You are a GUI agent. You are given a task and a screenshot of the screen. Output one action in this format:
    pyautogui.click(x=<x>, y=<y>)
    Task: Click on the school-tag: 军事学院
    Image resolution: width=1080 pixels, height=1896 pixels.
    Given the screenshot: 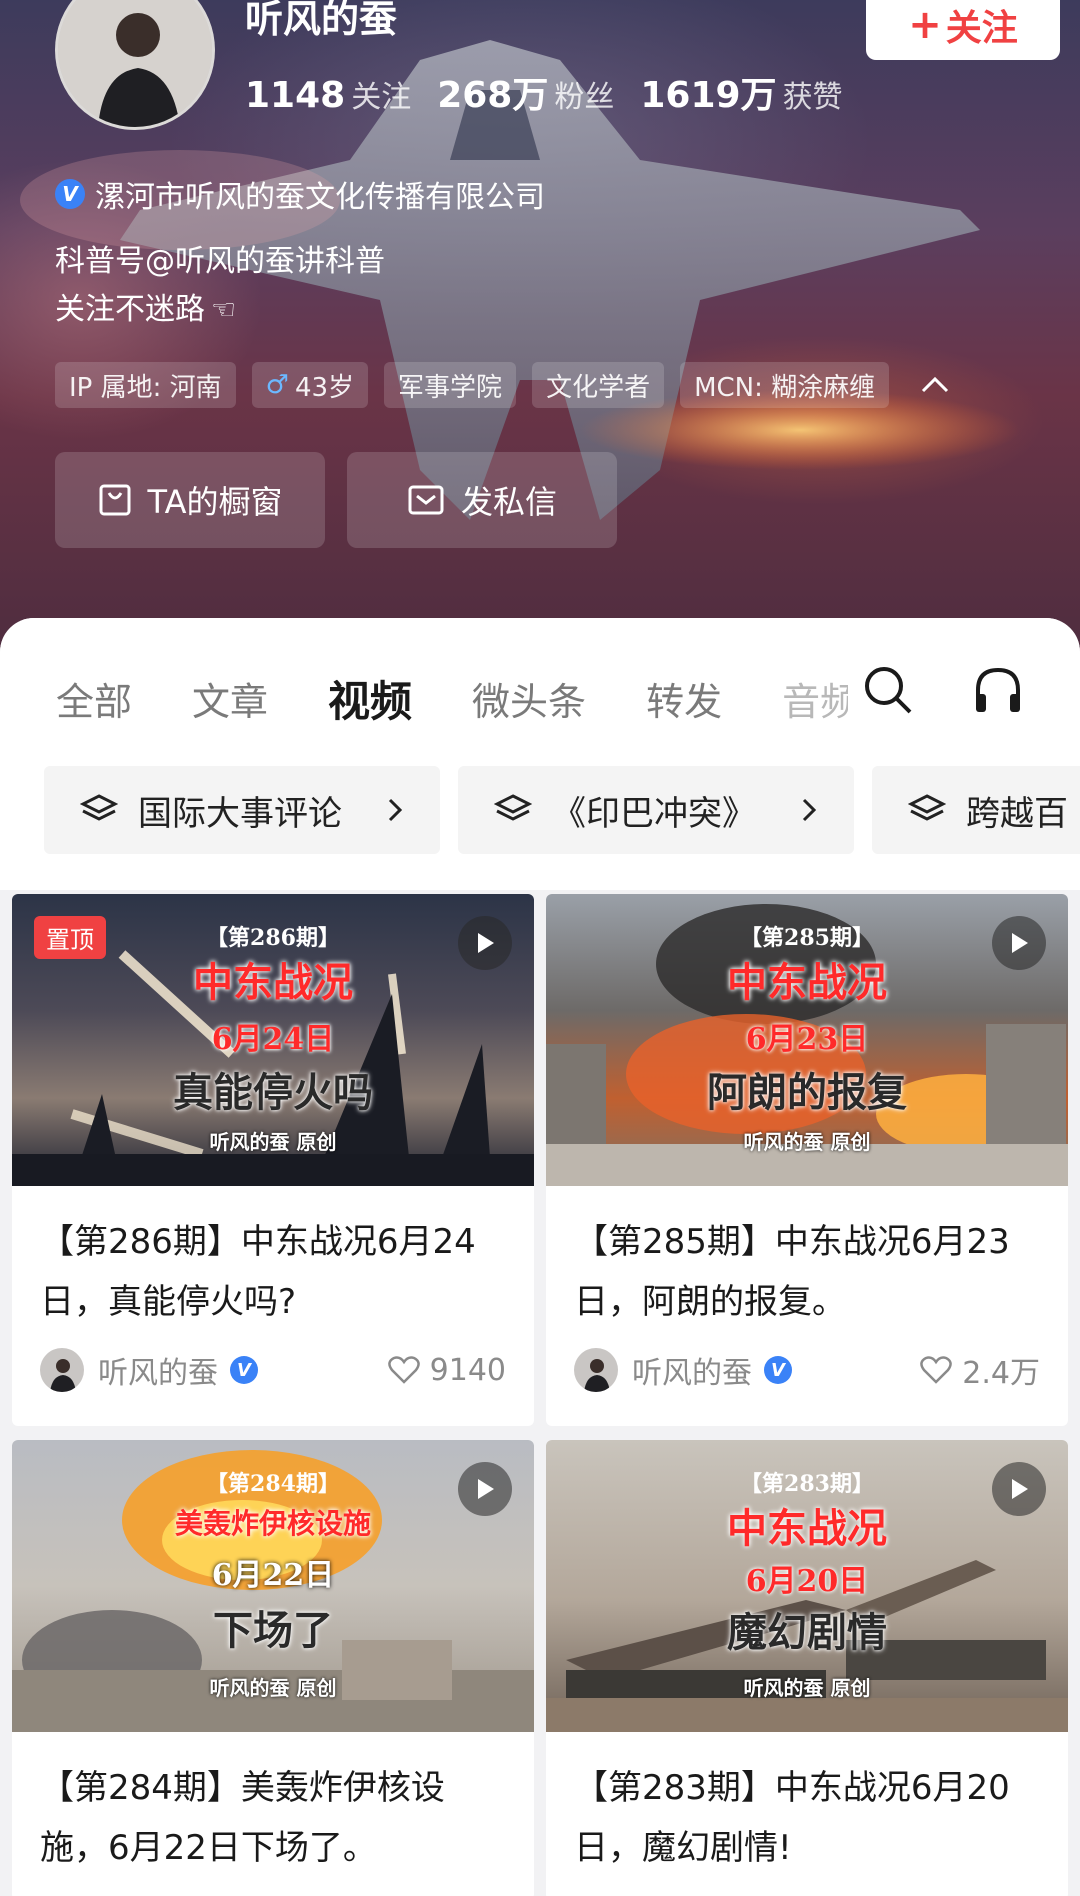 What is the action you would take?
    pyautogui.click(x=450, y=385)
    